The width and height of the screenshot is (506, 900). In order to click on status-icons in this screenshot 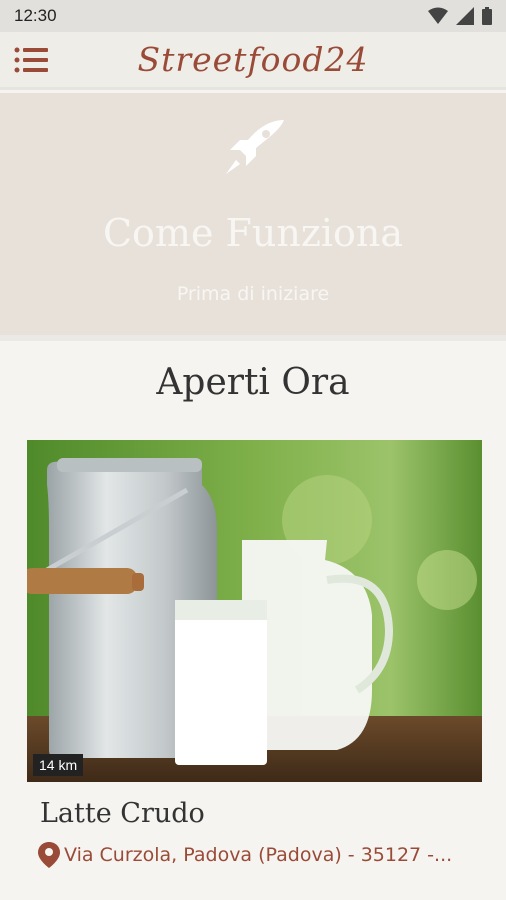, I will do `click(460, 16)`.